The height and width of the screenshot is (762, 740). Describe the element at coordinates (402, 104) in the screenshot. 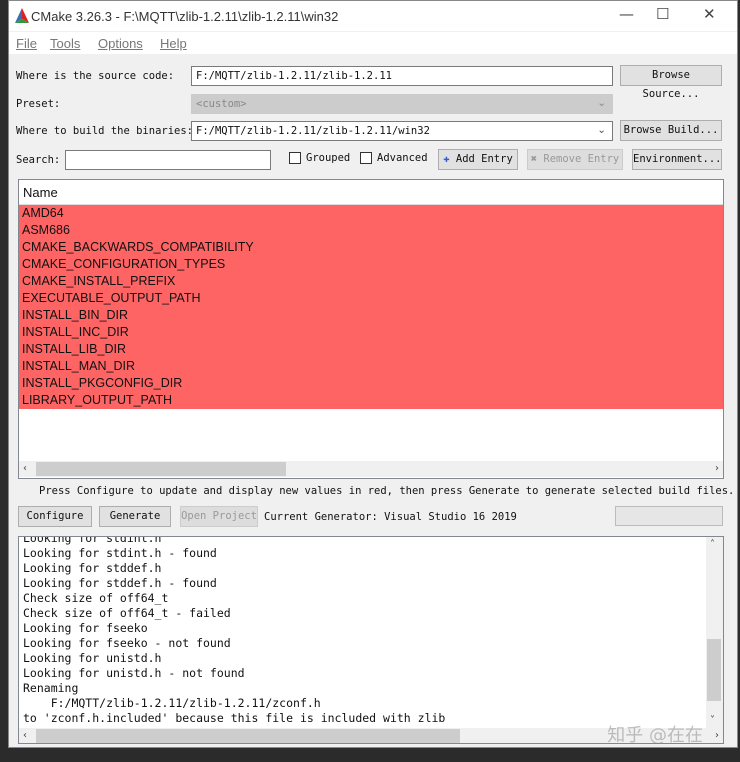

I see `preset-select: <custom> ⌄` at that location.